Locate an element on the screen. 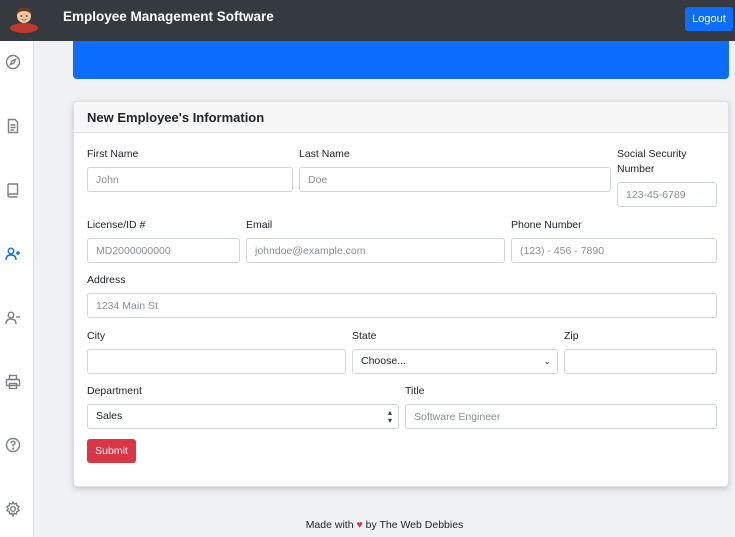 Image resolution: width=735 pixels, height=537 pixels. address-input is located at coordinates (402, 305).